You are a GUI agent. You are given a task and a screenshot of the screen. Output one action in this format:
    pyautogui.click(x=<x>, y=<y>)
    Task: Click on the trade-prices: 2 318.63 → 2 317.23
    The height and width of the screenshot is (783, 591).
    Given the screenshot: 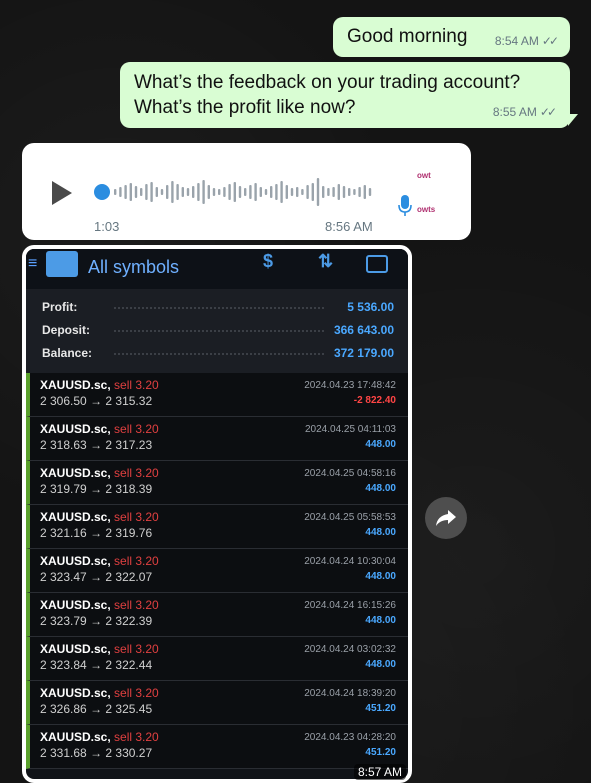 What is the action you would take?
    pyautogui.click(x=96, y=445)
    